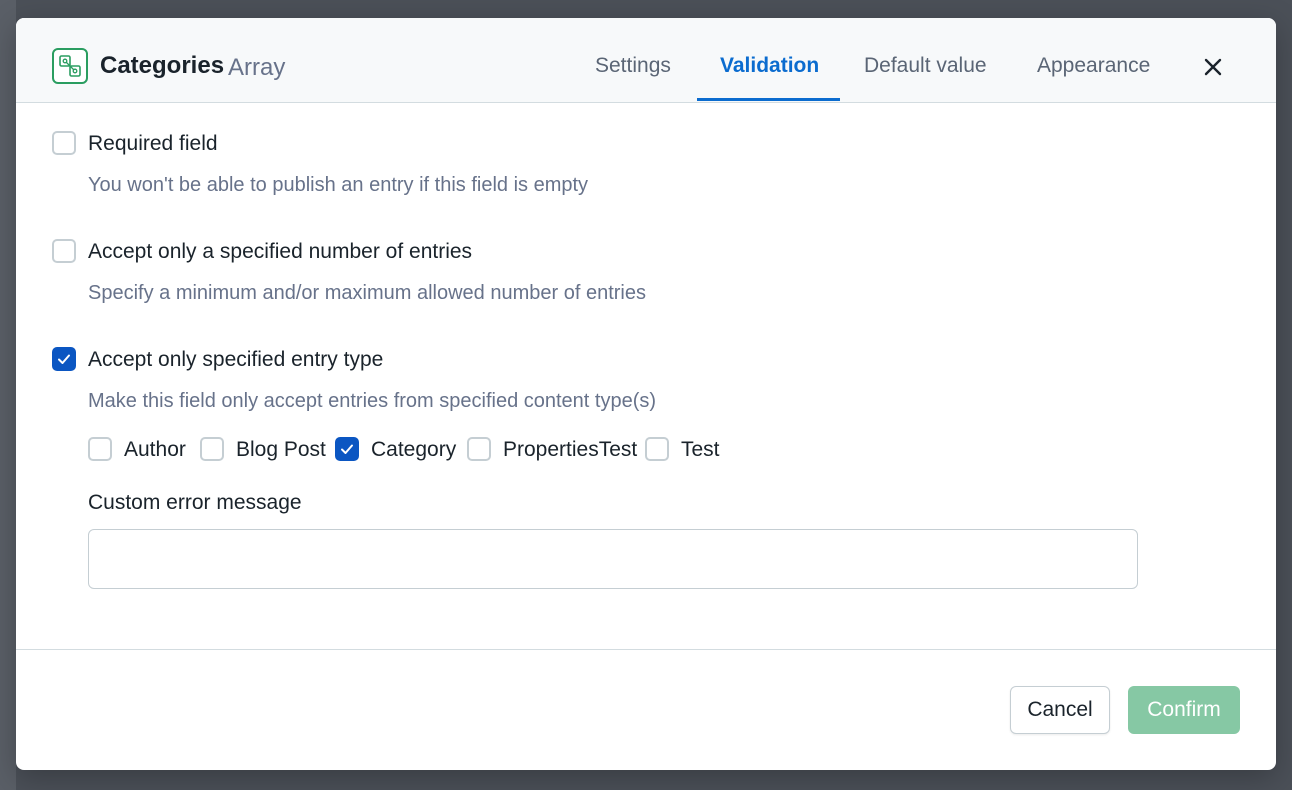 This screenshot has width=1292, height=790. What do you see at coordinates (64, 251) in the screenshot?
I see `entries-count-checkbox` at bounding box center [64, 251].